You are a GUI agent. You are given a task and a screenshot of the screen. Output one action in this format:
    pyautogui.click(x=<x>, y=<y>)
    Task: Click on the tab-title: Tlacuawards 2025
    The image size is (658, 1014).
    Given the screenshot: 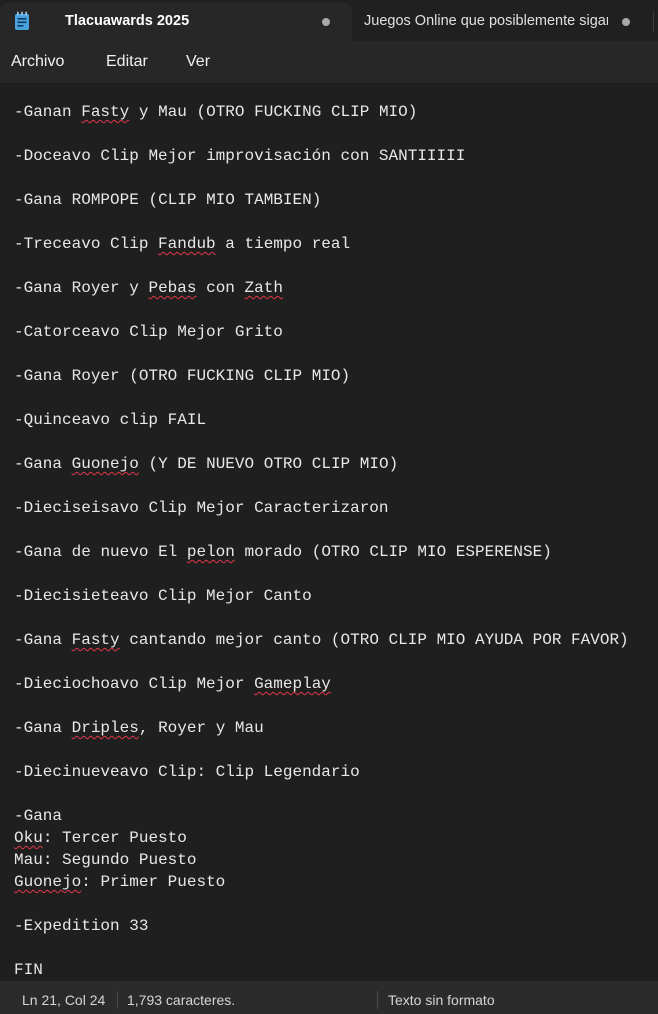 What is the action you would take?
    pyautogui.click(x=127, y=21)
    